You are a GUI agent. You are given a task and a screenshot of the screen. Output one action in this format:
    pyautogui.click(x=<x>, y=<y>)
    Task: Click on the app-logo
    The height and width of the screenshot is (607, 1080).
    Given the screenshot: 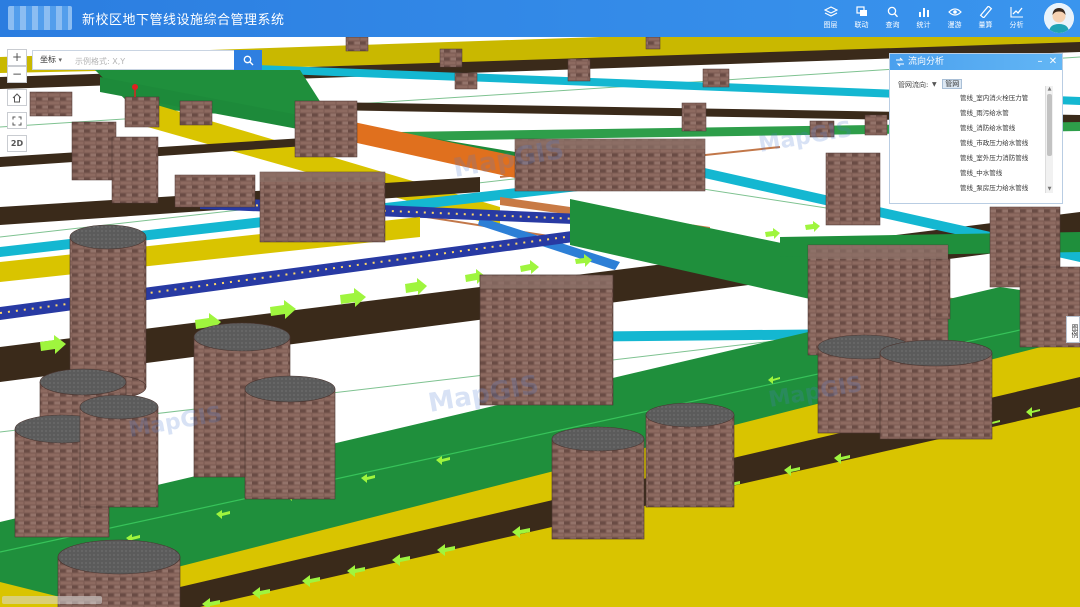 What is the action you would take?
    pyautogui.click(x=40, y=18)
    